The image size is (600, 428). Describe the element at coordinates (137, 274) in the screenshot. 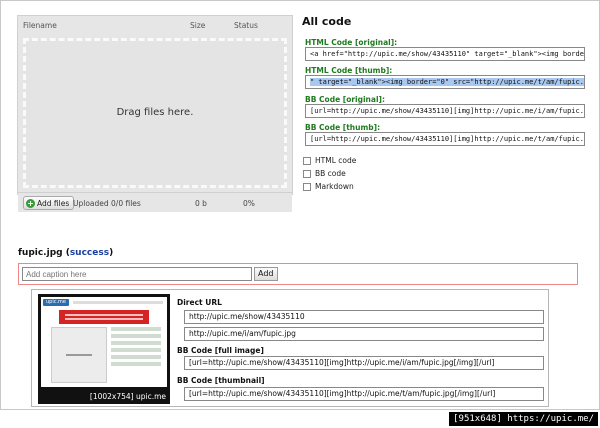

I see `caption-input` at that location.